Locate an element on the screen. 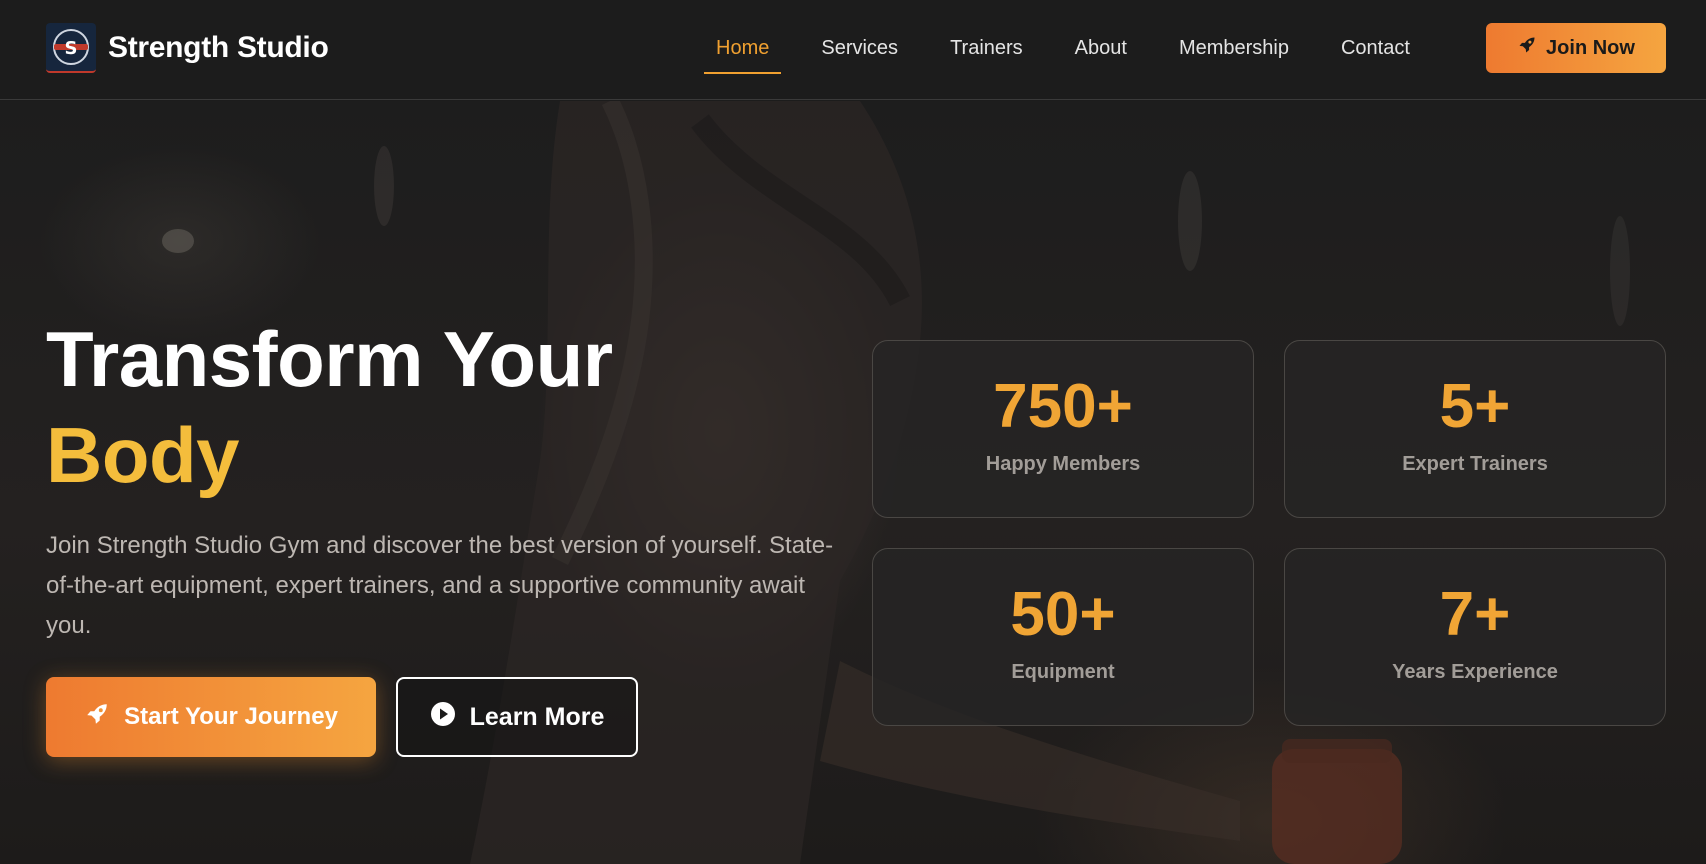 Image resolution: width=1706 pixels, height=864 pixels. svg-text: S is located at coordinates (71, 48).